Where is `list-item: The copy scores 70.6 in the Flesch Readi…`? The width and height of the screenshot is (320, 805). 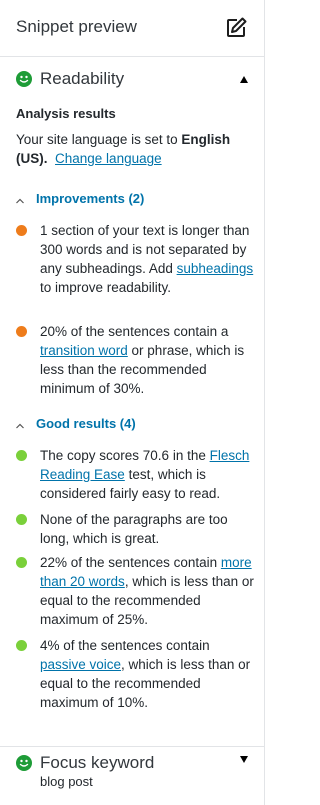
list-item: The copy scores 70.6 in the Flesch Readi… is located at coordinates (136, 474).